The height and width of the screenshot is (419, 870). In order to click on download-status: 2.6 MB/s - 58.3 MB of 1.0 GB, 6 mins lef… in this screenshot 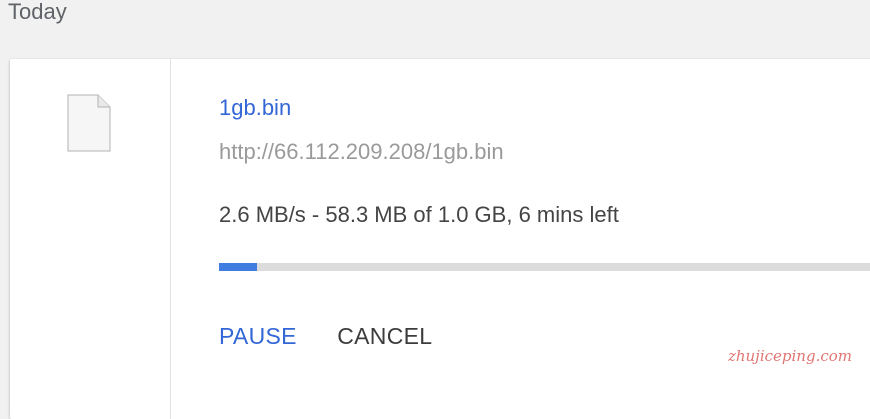, I will do `click(419, 214)`.